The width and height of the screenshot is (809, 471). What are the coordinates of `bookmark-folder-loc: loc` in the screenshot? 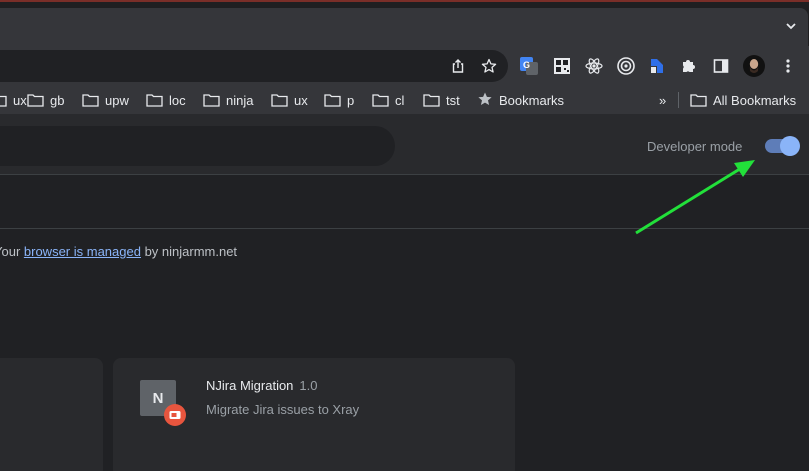 It's located at (166, 100).